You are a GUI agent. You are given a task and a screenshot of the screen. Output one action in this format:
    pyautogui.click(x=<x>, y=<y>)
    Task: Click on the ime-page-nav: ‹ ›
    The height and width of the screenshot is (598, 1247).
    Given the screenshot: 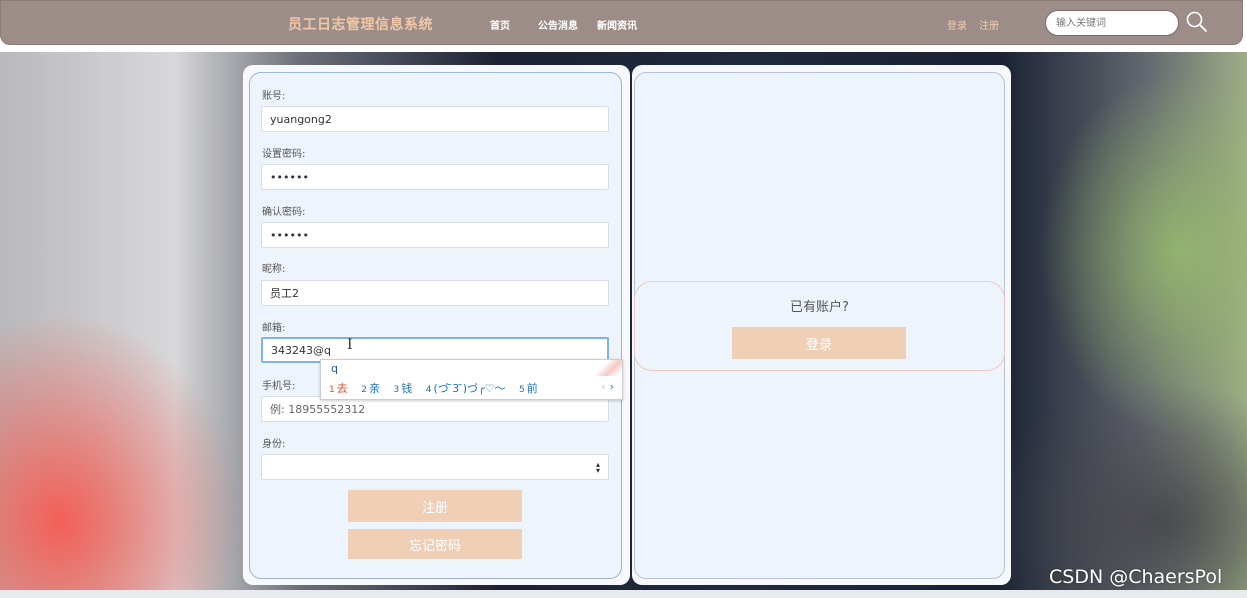 What is the action you would take?
    pyautogui.click(x=607, y=386)
    